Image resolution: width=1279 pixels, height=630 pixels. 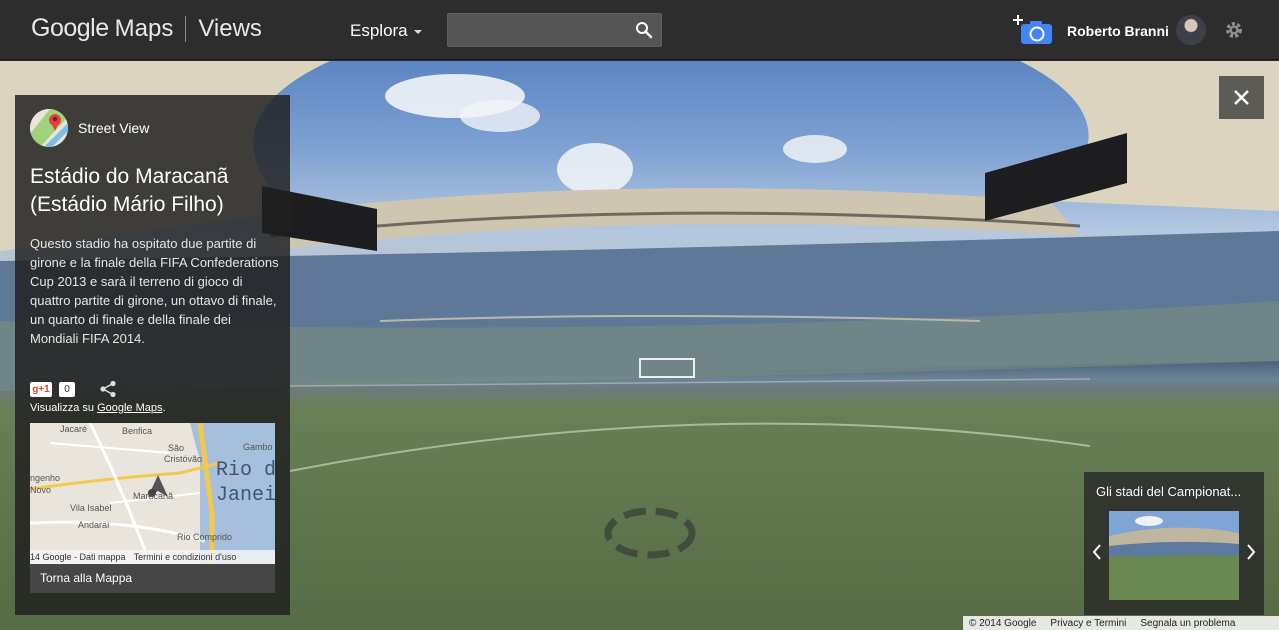 I want to click on avatar, so click(x=1191, y=30).